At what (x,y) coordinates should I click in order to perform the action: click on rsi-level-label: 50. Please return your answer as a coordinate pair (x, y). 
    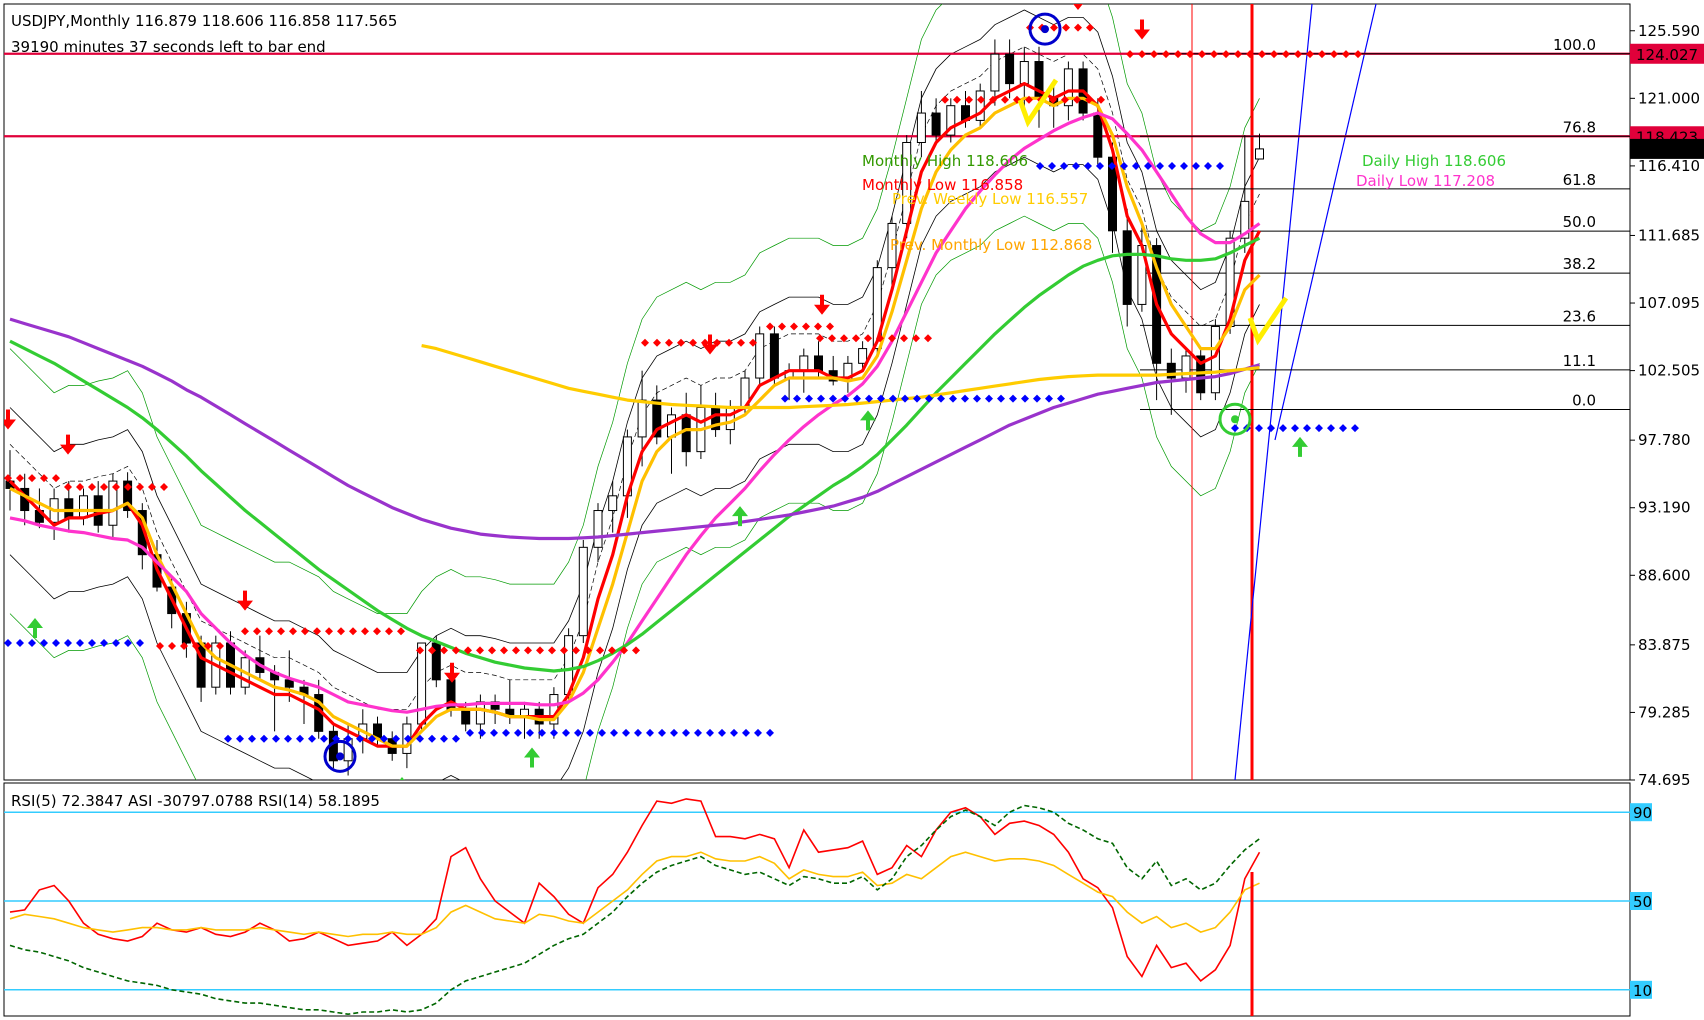
    Looking at the image, I should click on (1642, 902).